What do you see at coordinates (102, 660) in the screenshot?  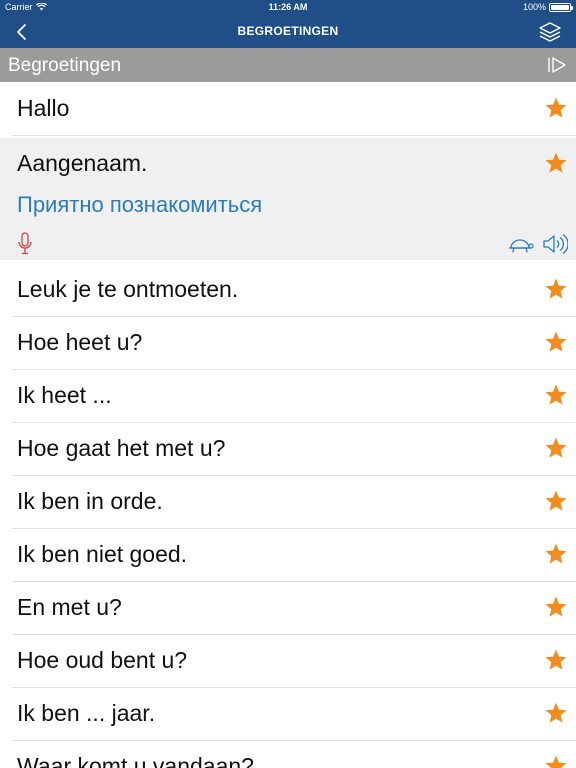 I see `phrase-text: Hoe oud bent u?` at bounding box center [102, 660].